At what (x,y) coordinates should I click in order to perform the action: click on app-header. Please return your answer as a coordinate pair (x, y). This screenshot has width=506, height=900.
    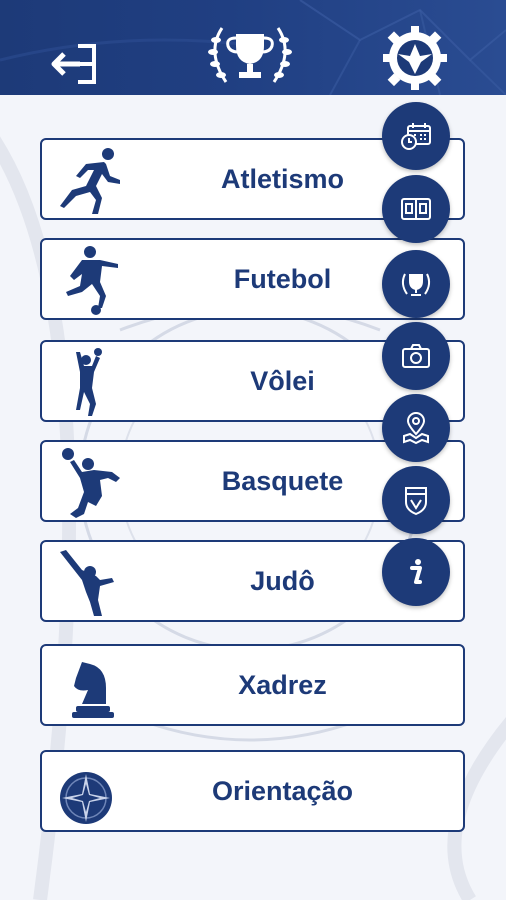
    Looking at the image, I should click on (253, 47).